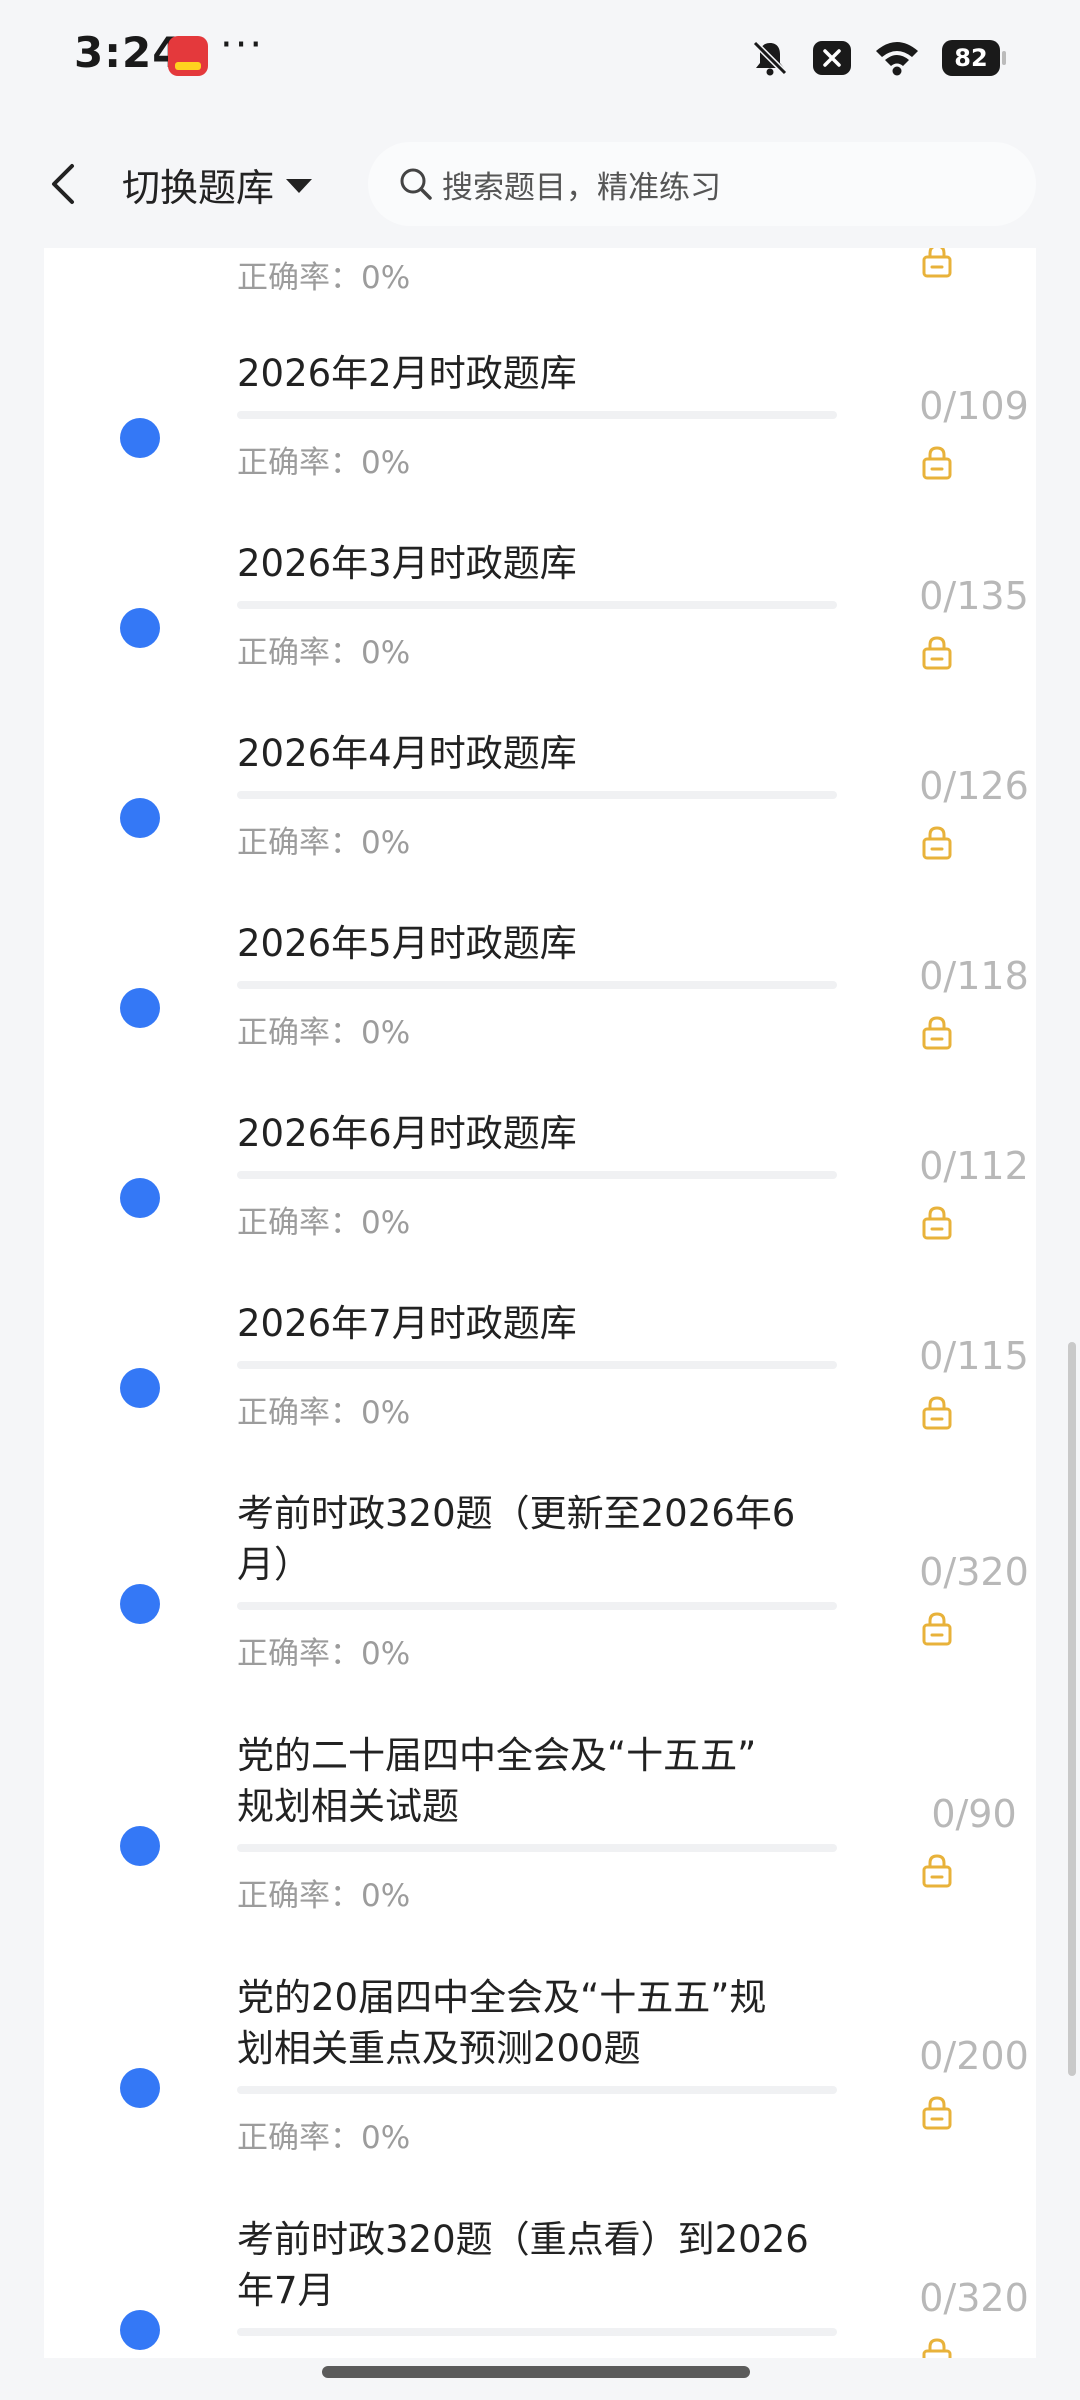 This screenshot has height=2400, width=1080. I want to click on item-title: 2026年4月时政题库, so click(537, 753).